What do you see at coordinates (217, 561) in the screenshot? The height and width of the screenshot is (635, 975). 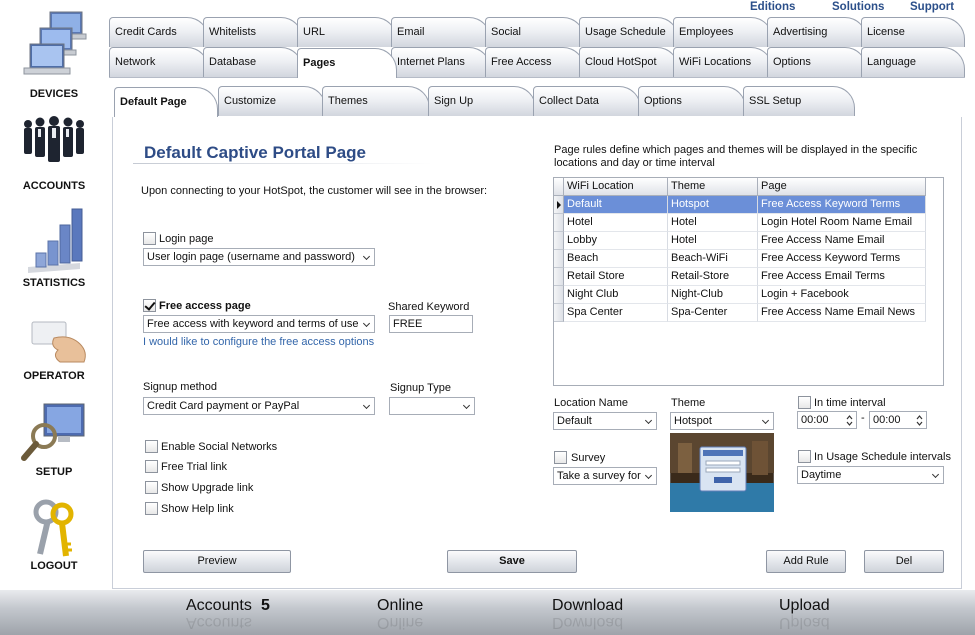 I see `preview-button: Preview` at bounding box center [217, 561].